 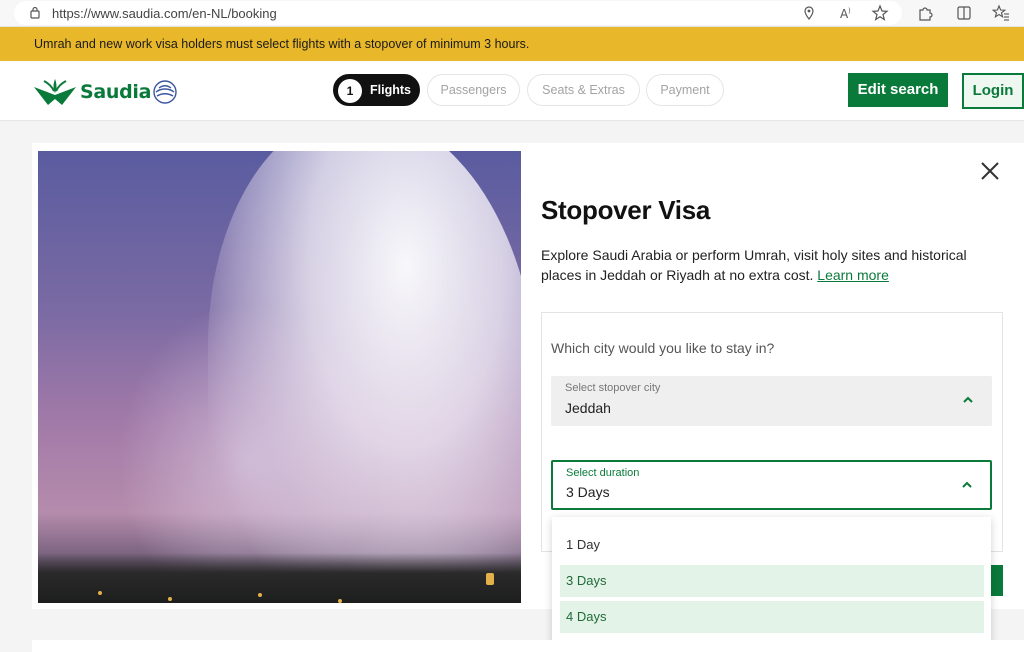 I want to click on duration-option-3-days: 3 Days, so click(x=772, y=581).